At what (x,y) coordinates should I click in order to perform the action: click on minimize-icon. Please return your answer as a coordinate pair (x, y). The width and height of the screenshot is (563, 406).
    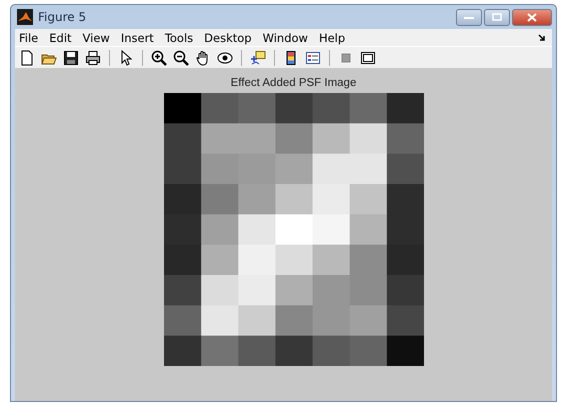
    Looking at the image, I should click on (469, 17).